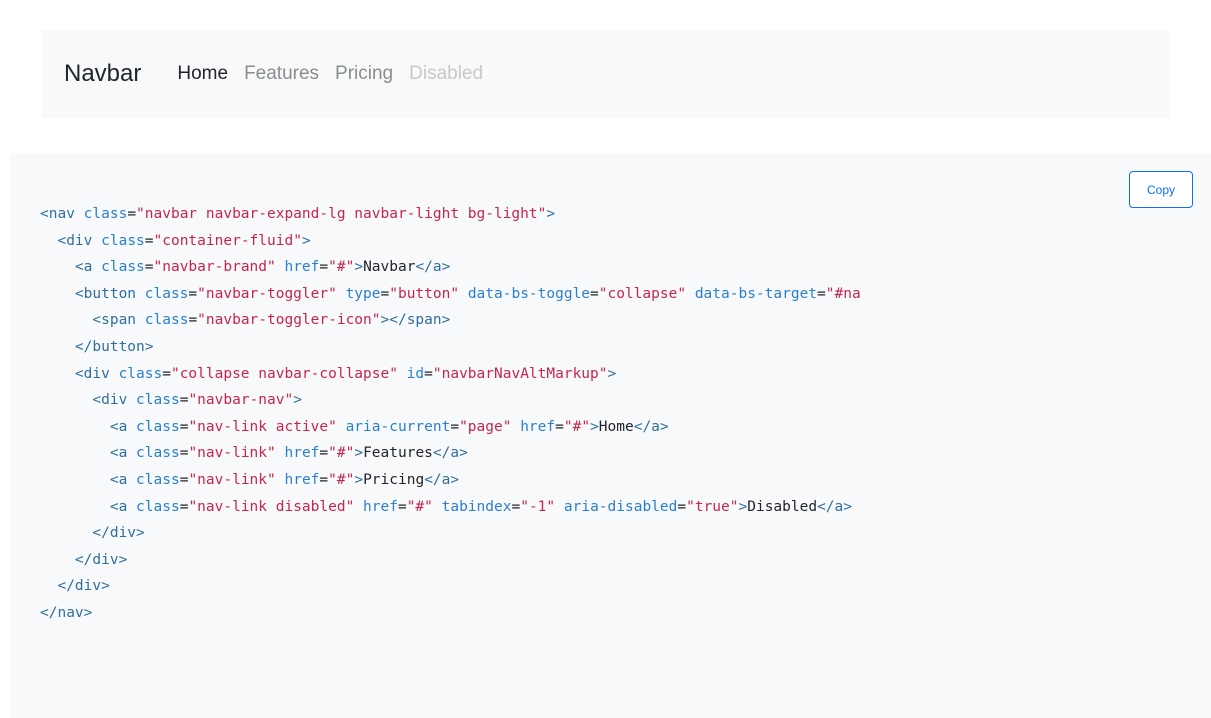 This screenshot has width=1211, height=718. What do you see at coordinates (843, 293) in the screenshot?
I see `code-token-str: "#na` at bounding box center [843, 293].